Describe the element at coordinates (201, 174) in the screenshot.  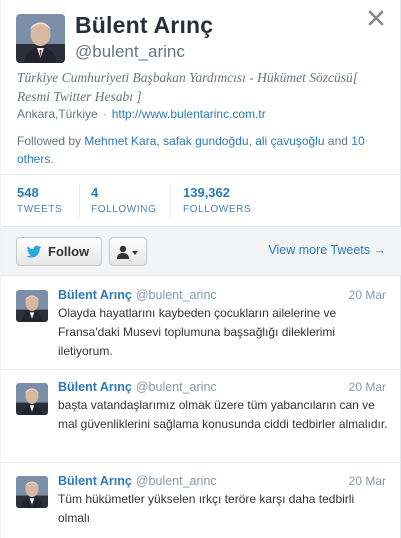
I see `divider` at that location.